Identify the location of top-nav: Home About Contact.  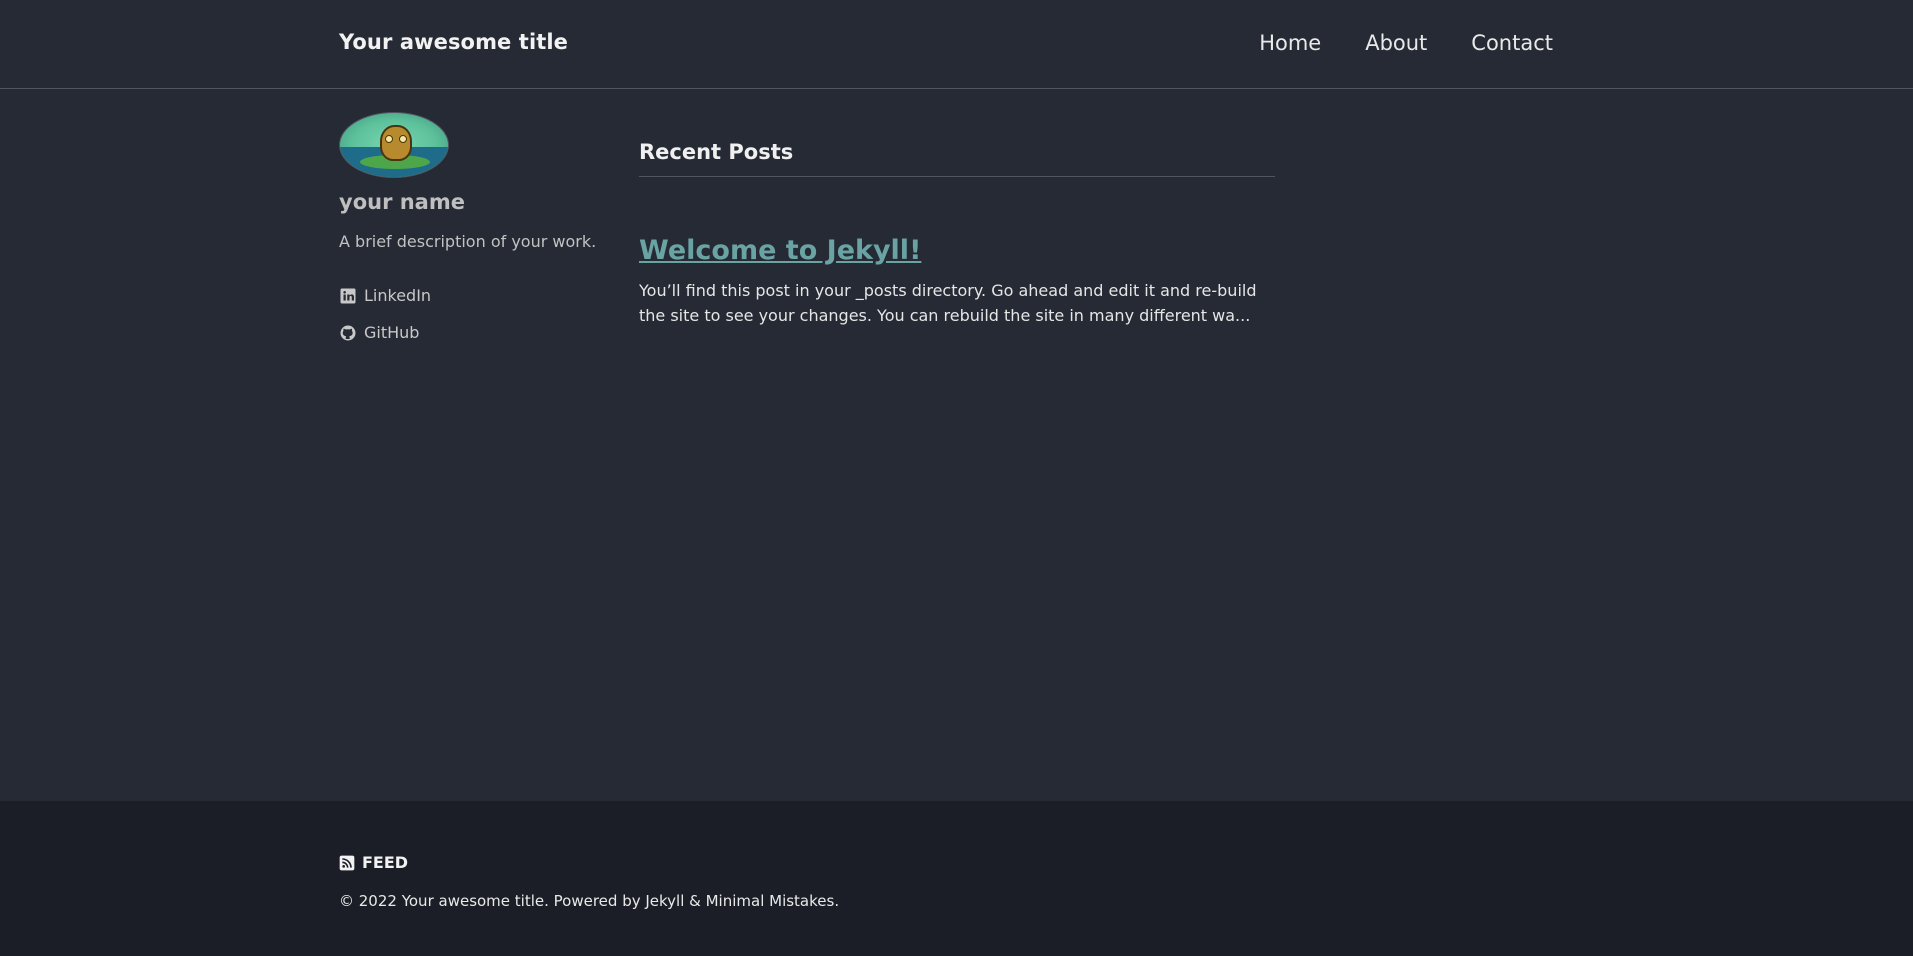
(1406, 43).